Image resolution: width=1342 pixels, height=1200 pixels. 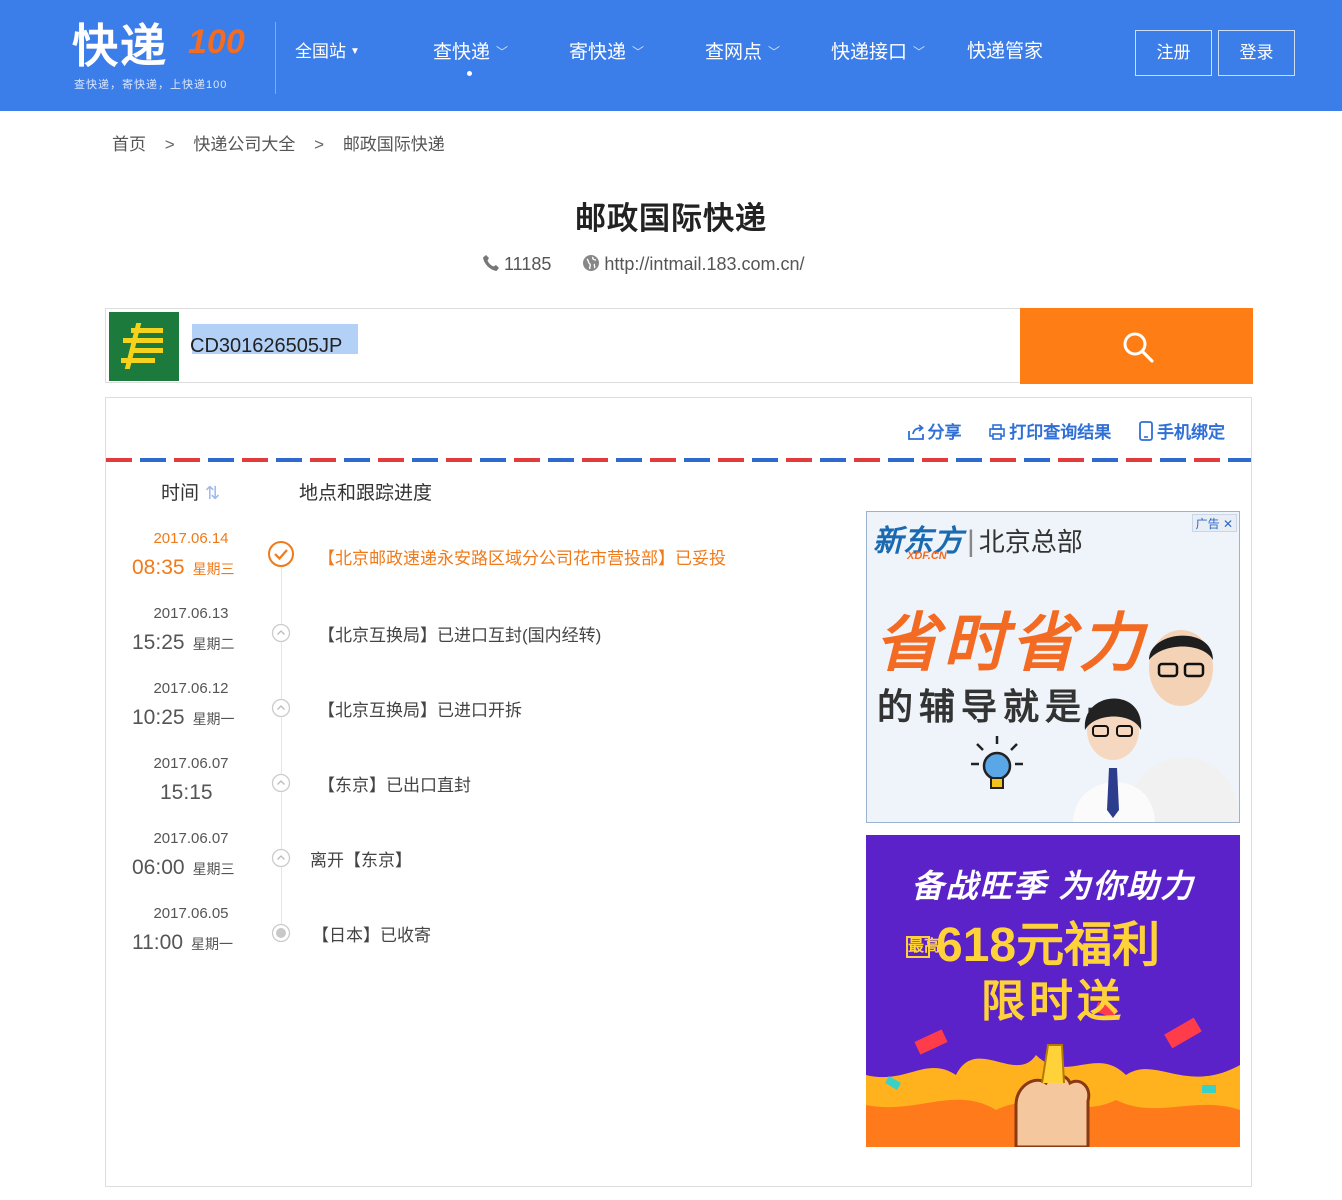 What do you see at coordinates (1228, 524) in the screenshot?
I see `close-icon: ✕` at bounding box center [1228, 524].